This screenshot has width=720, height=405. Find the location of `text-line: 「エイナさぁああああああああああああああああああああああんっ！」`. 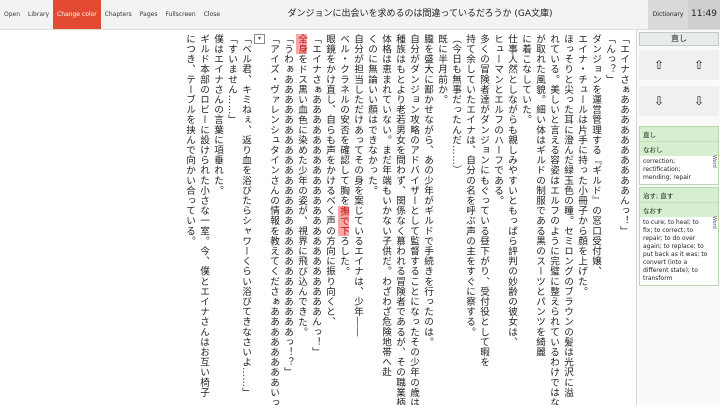

text-line: 「エイナさぁああああああああああああああああああああああんっ！」 is located at coordinates (315, 196).